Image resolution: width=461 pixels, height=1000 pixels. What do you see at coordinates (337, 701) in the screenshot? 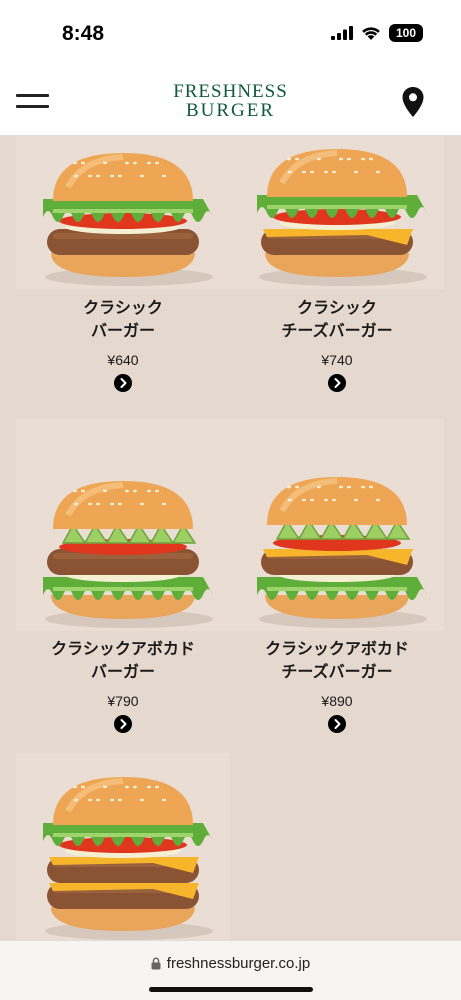
I see `product-price: ¥890` at bounding box center [337, 701].